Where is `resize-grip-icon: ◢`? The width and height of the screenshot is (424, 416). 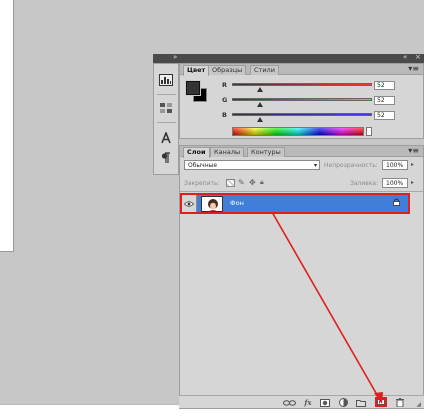 resize-grip-icon: ◢ is located at coordinates (418, 404).